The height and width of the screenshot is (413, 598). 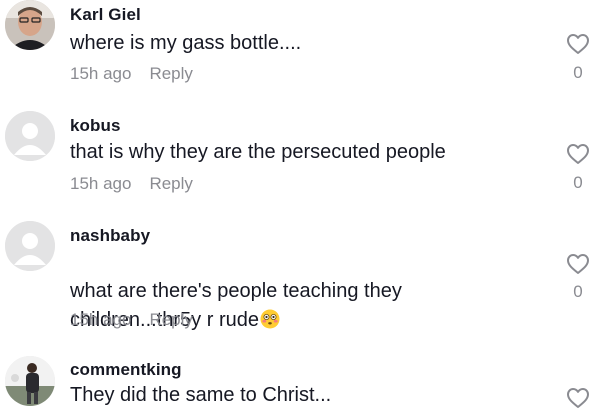 I want to click on comment-username: nashbaby, so click(x=110, y=236).